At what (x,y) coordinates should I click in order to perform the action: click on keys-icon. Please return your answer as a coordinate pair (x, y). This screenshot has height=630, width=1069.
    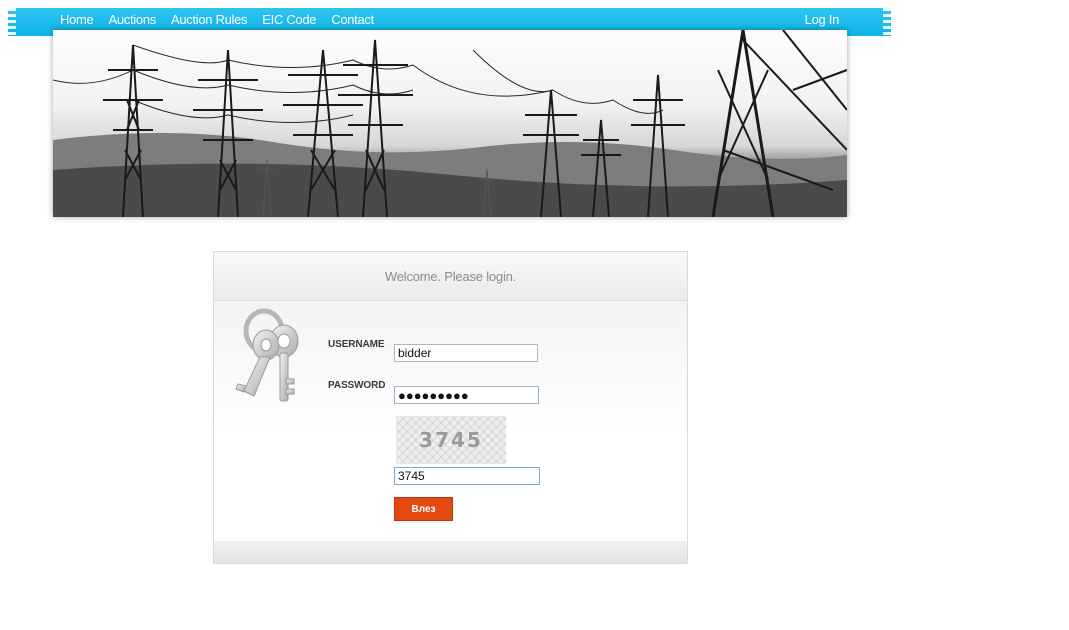
    Looking at the image, I should click on (267, 355).